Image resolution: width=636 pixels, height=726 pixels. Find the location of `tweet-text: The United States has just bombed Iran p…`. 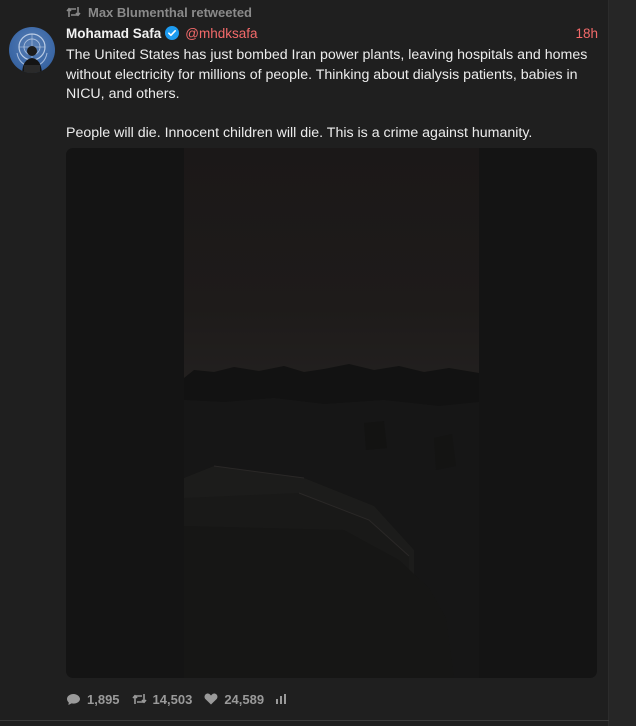

tweet-text: The United States has just bombed Iran p… is located at coordinates (336, 95).